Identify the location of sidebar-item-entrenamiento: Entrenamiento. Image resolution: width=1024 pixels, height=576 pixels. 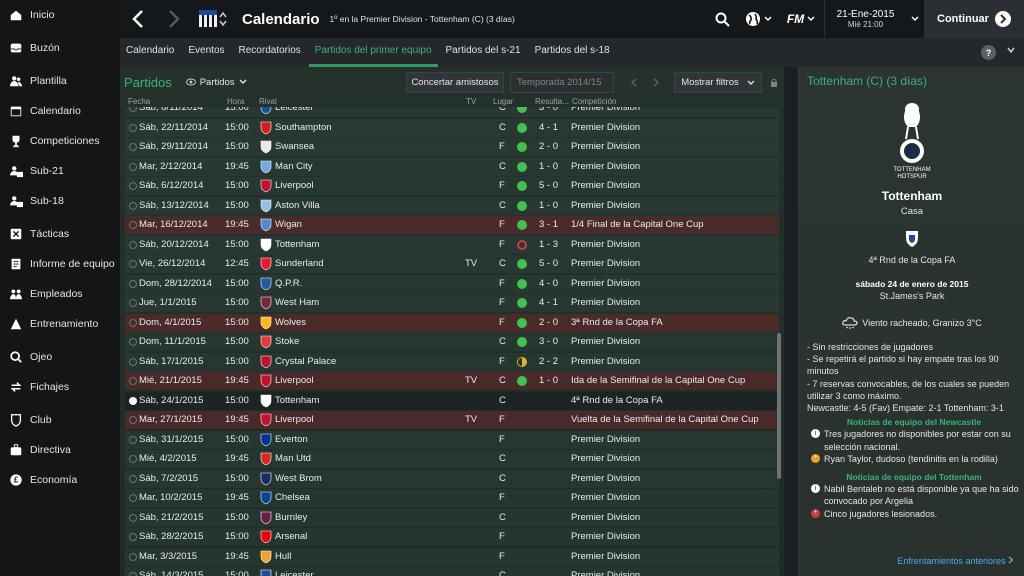
(60, 324).